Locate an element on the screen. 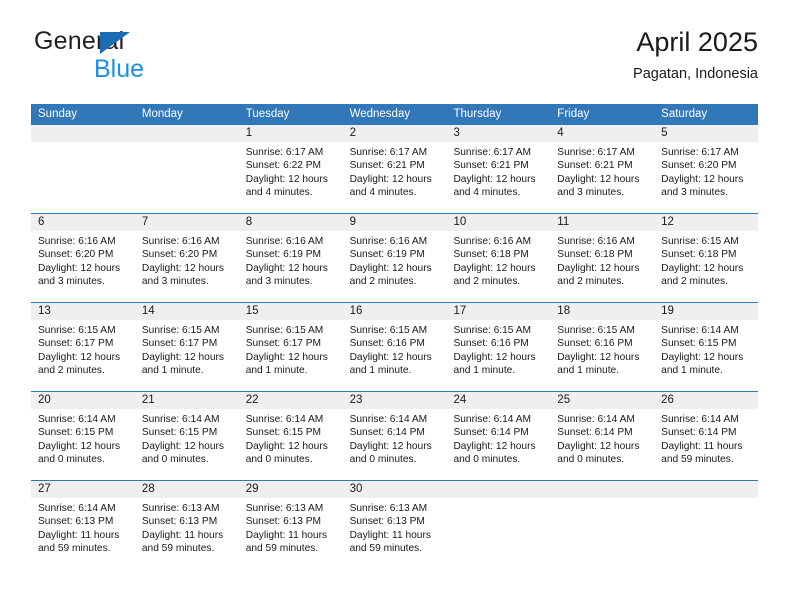 This screenshot has height=612, width=792. daylight-text-line2: and 0 minutes. is located at coordinates (487, 459).